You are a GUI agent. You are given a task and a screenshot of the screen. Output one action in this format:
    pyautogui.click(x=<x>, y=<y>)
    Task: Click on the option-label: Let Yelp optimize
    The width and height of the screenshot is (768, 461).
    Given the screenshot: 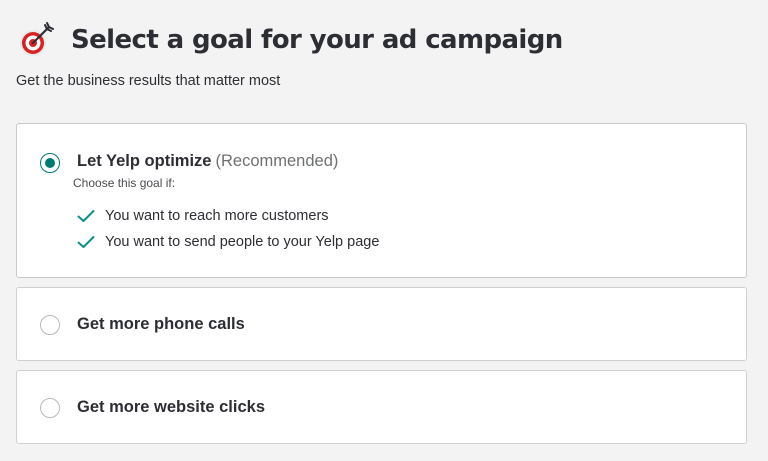 What is the action you would take?
    pyautogui.click(x=144, y=161)
    